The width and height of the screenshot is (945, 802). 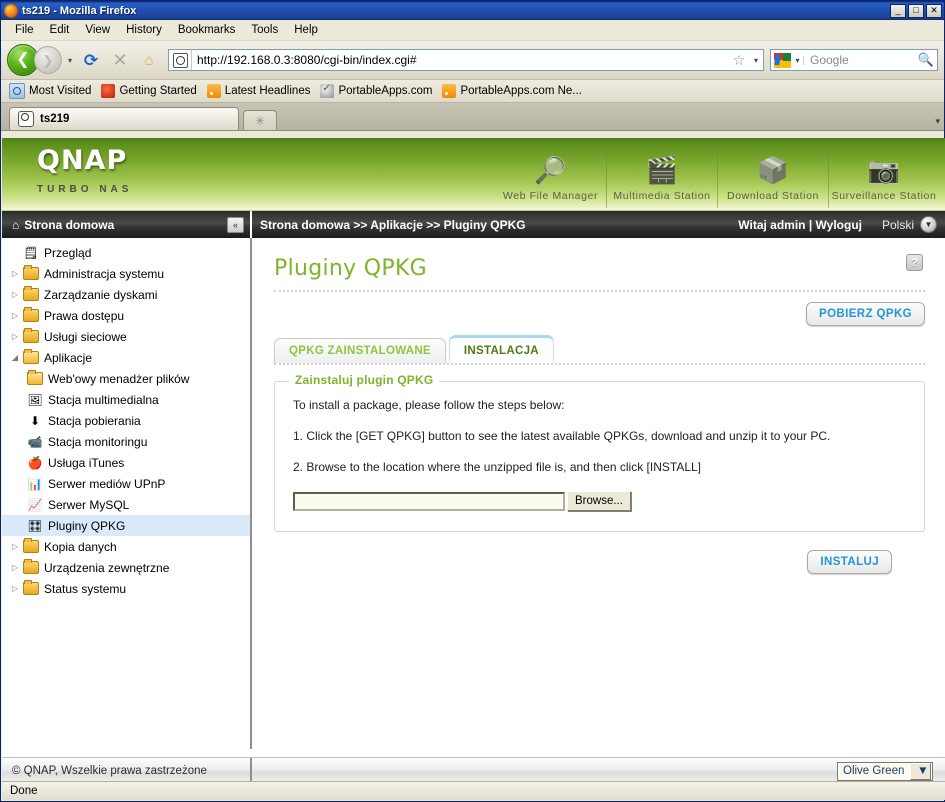 What do you see at coordinates (501, 349) in the screenshot?
I see `tab-instalacja: INSTALACJA` at bounding box center [501, 349].